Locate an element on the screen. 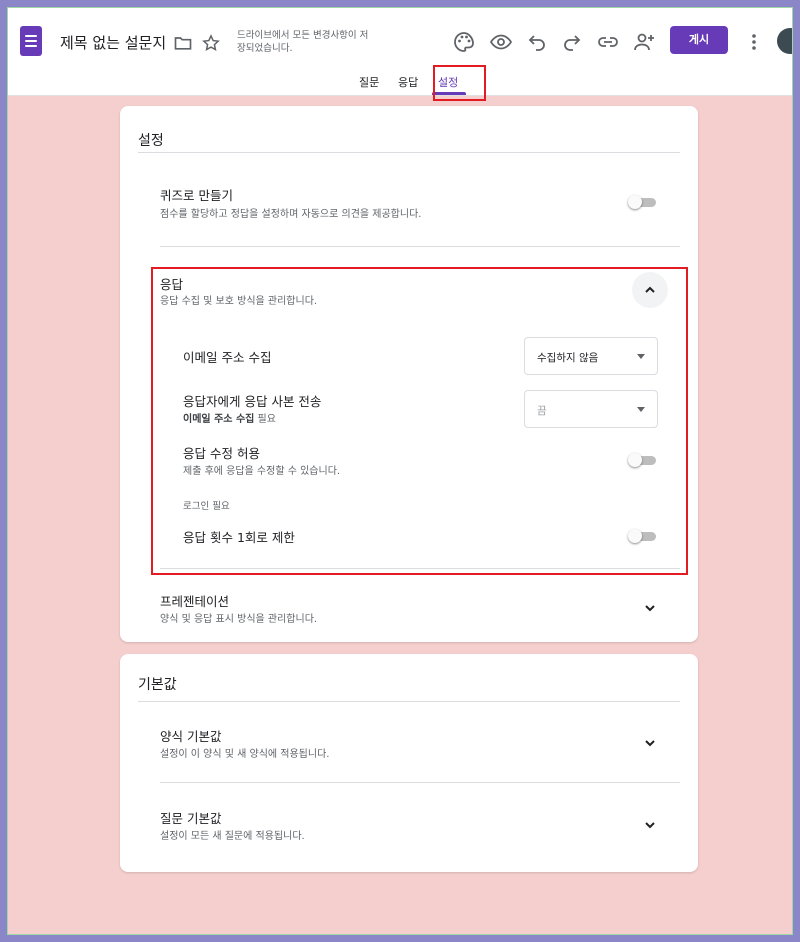 This screenshot has height=942, width=800. add-collaborator-icon is located at coordinates (644, 42).